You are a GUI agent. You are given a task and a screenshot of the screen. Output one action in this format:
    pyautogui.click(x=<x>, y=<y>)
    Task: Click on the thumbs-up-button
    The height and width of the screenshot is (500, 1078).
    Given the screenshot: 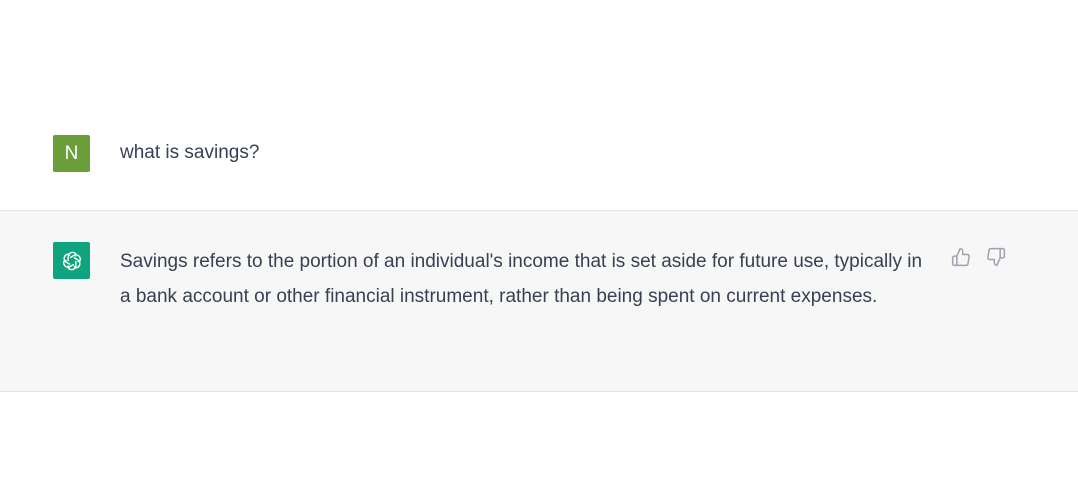 What is the action you would take?
    pyautogui.click(x=961, y=257)
    